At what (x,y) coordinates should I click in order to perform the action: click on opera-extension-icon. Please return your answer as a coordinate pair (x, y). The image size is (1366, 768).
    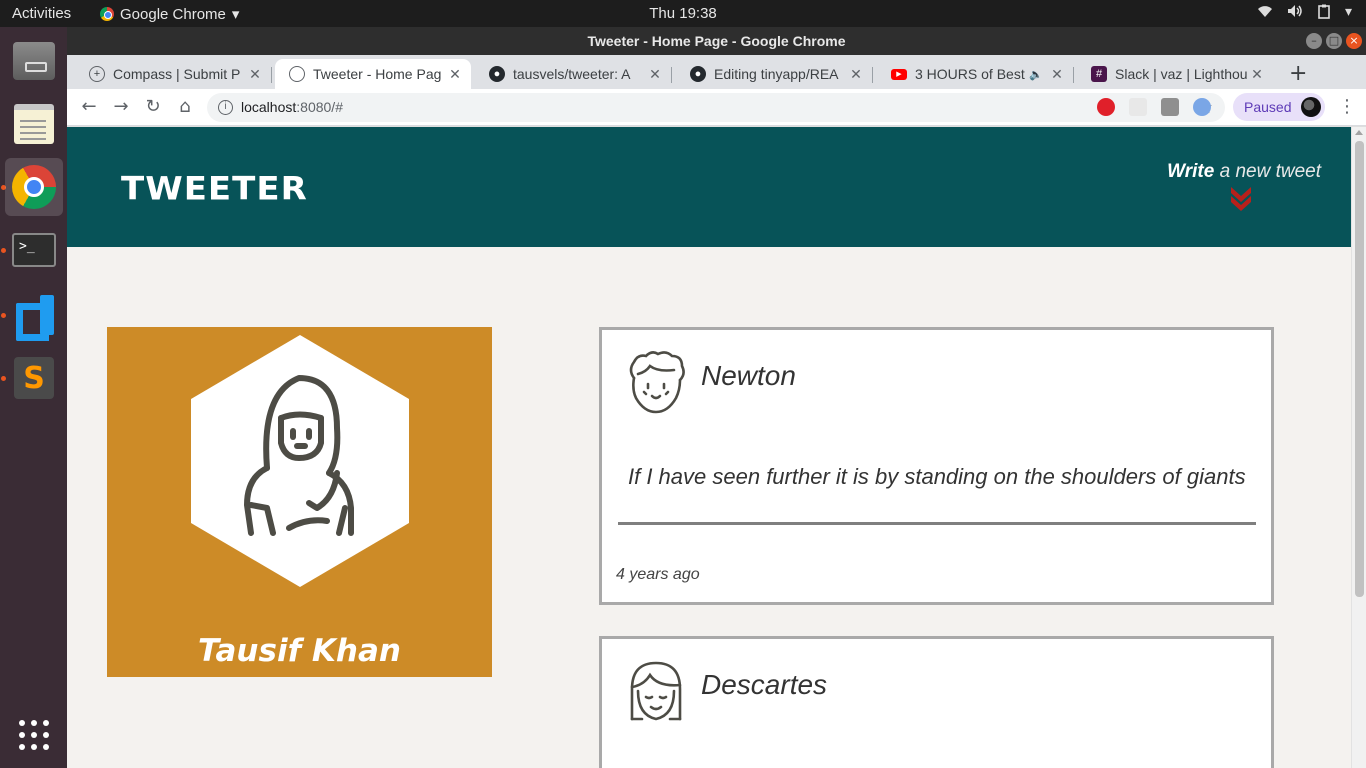
    Looking at the image, I should click on (1106, 107).